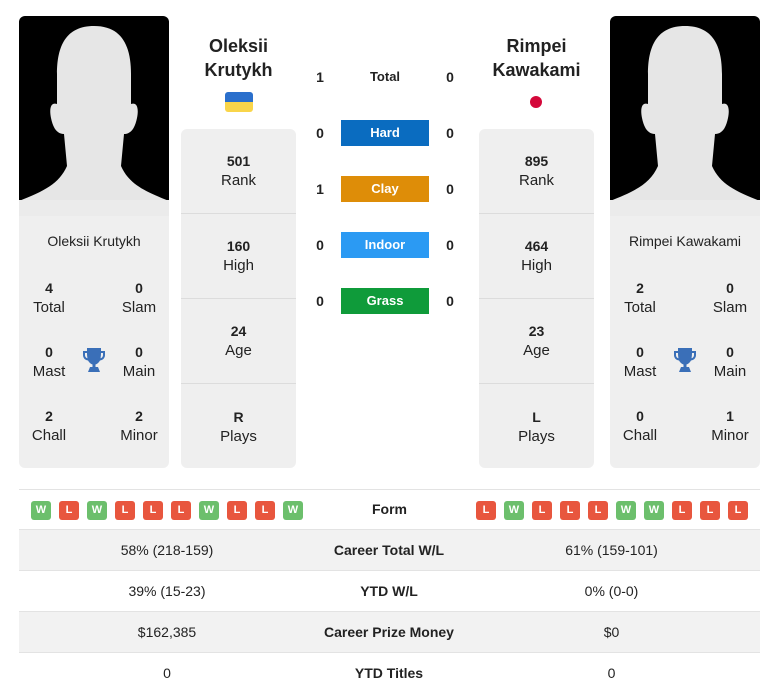 The width and height of the screenshot is (779, 699). Describe the element at coordinates (730, 298) in the screenshot. I see `player2-titles-slam: 0 Slam` at that location.